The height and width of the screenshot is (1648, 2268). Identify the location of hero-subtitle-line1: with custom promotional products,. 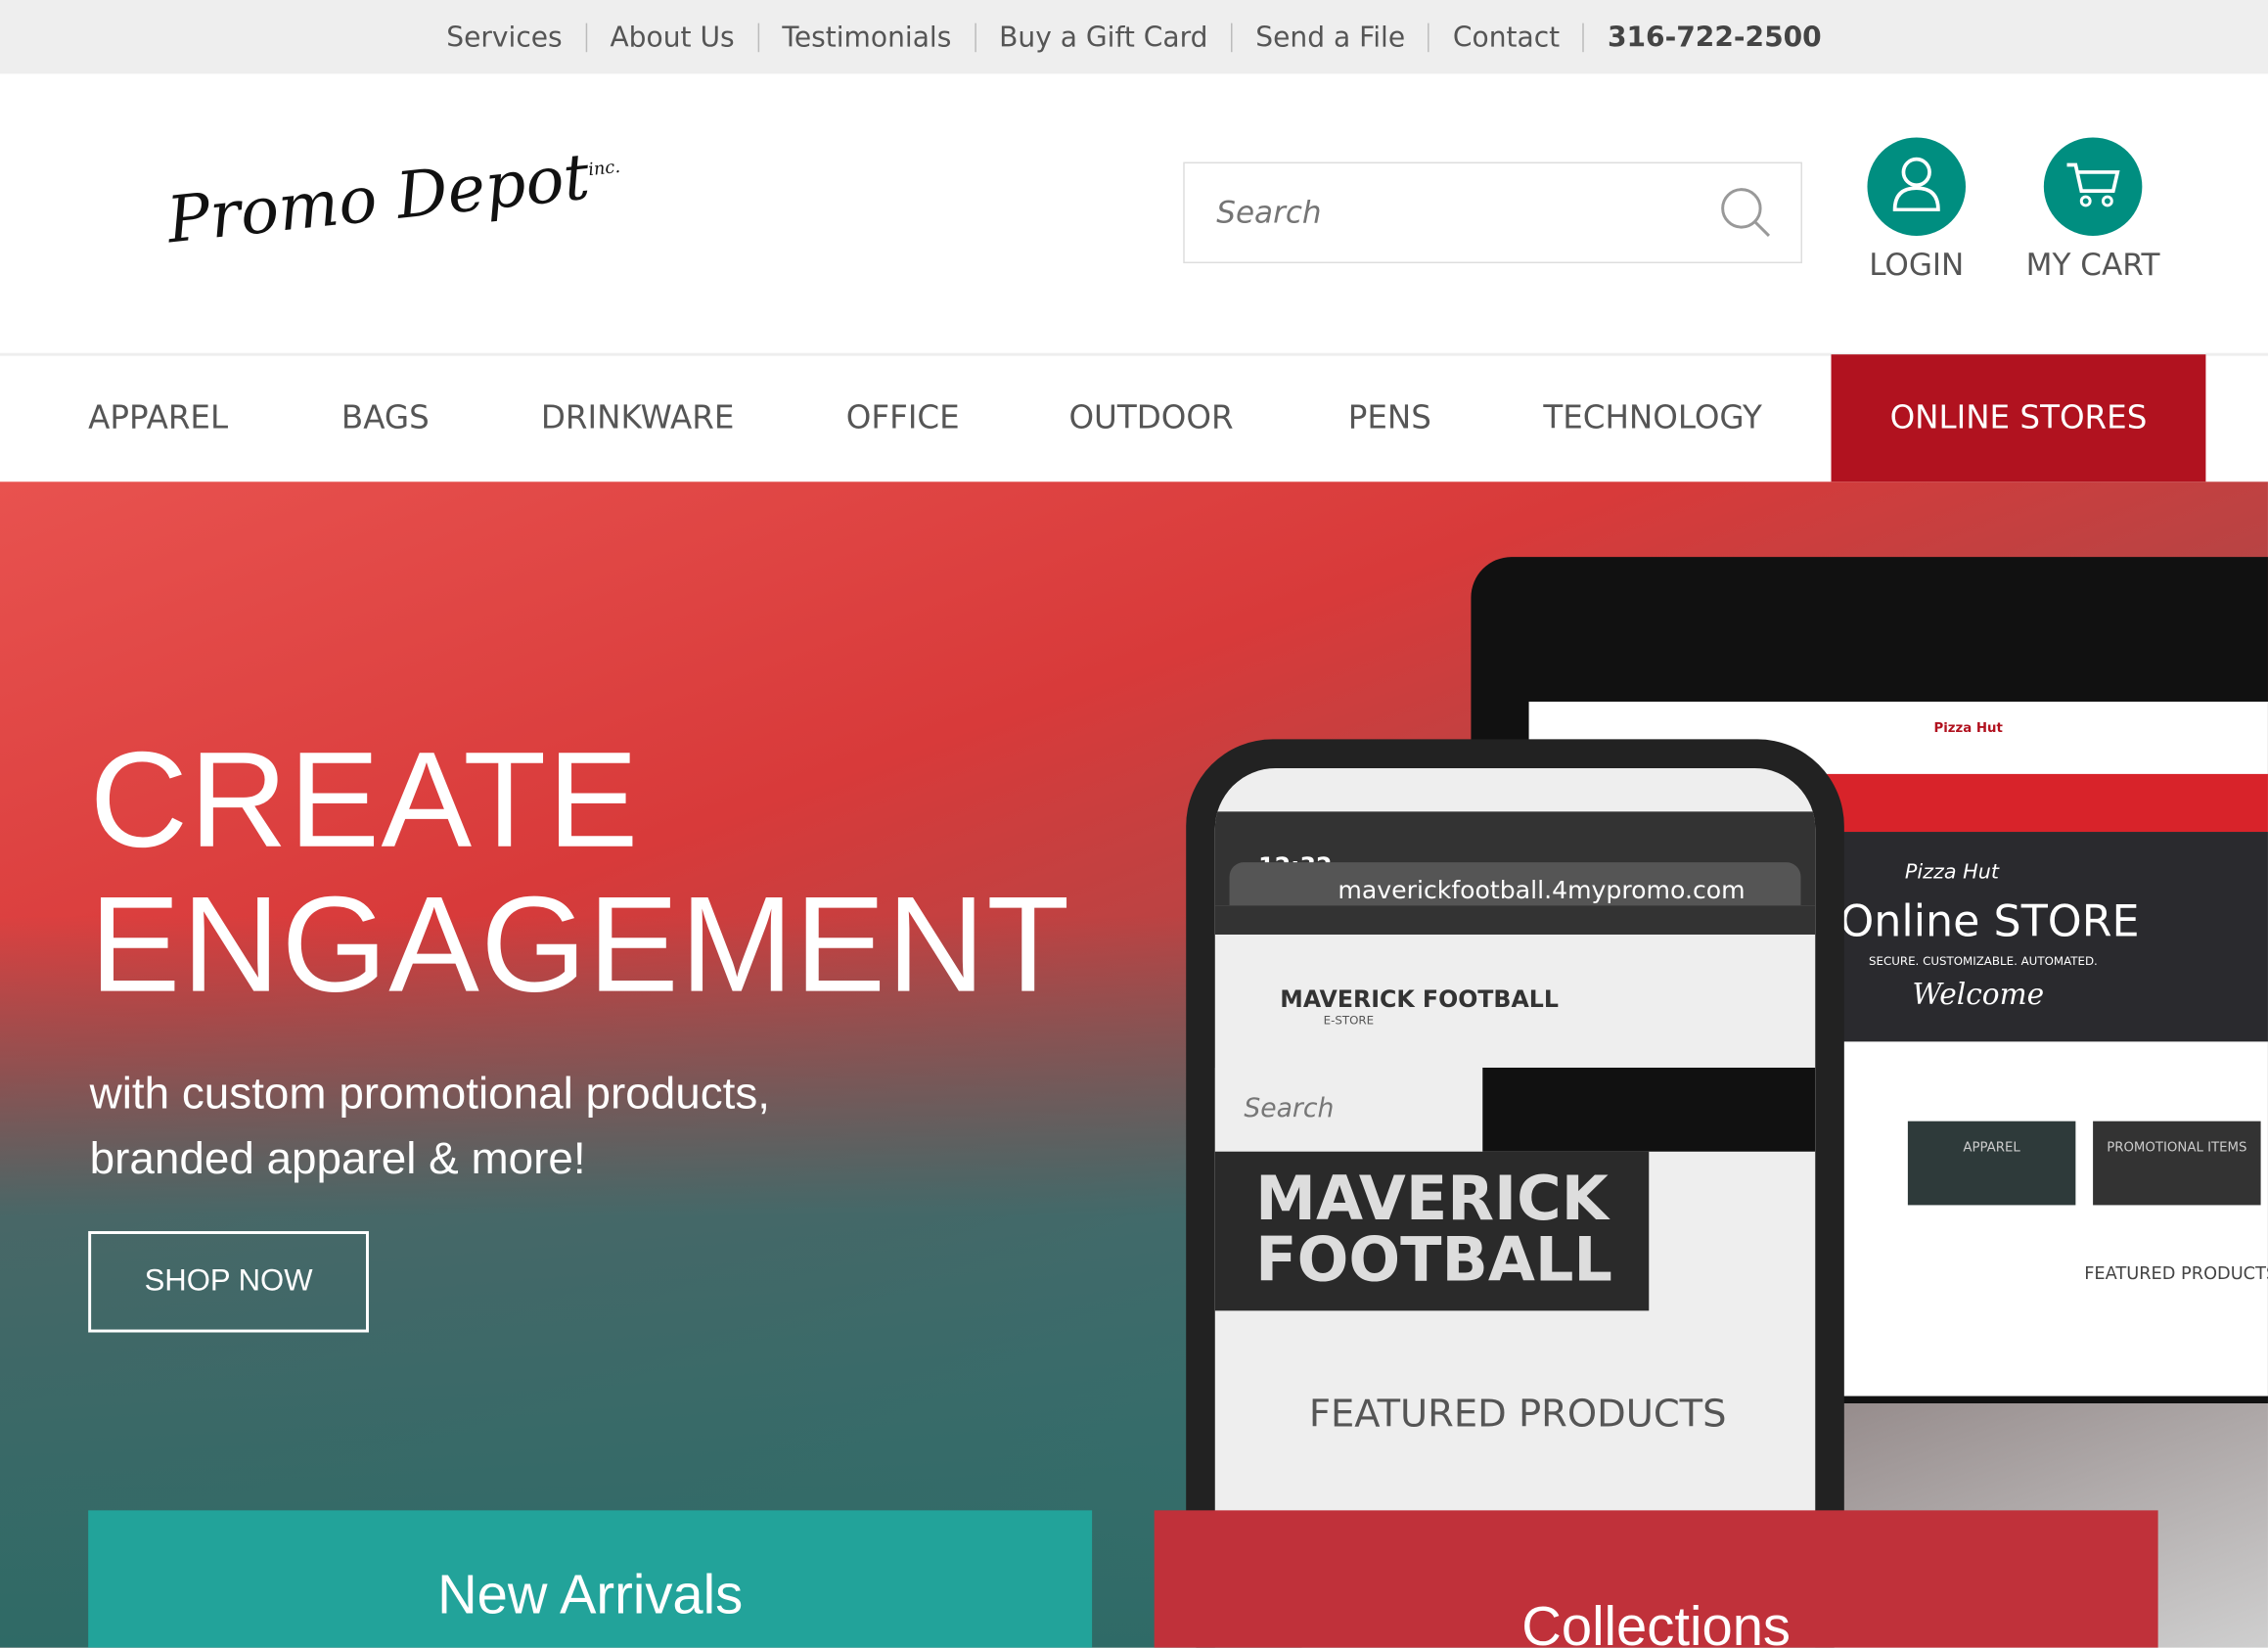
(430, 1093).